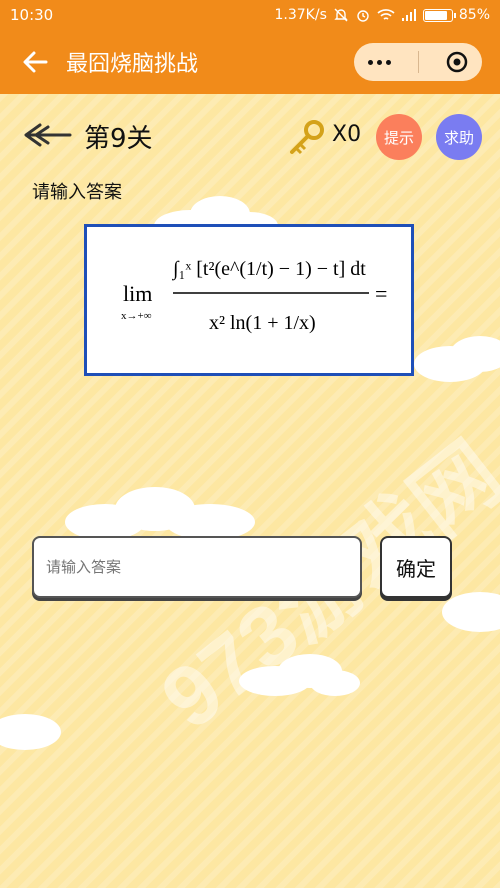 The height and width of the screenshot is (888, 500). Describe the element at coordinates (137, 293) in the screenshot. I see `formula-lim: lim` at that location.